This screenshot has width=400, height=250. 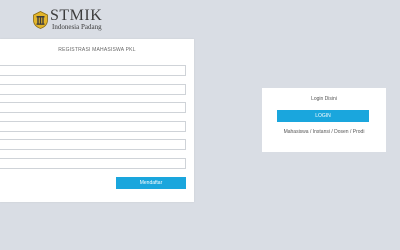 What do you see at coordinates (76, 15) in the screenshot?
I see `brand-title: STMIK` at bounding box center [76, 15].